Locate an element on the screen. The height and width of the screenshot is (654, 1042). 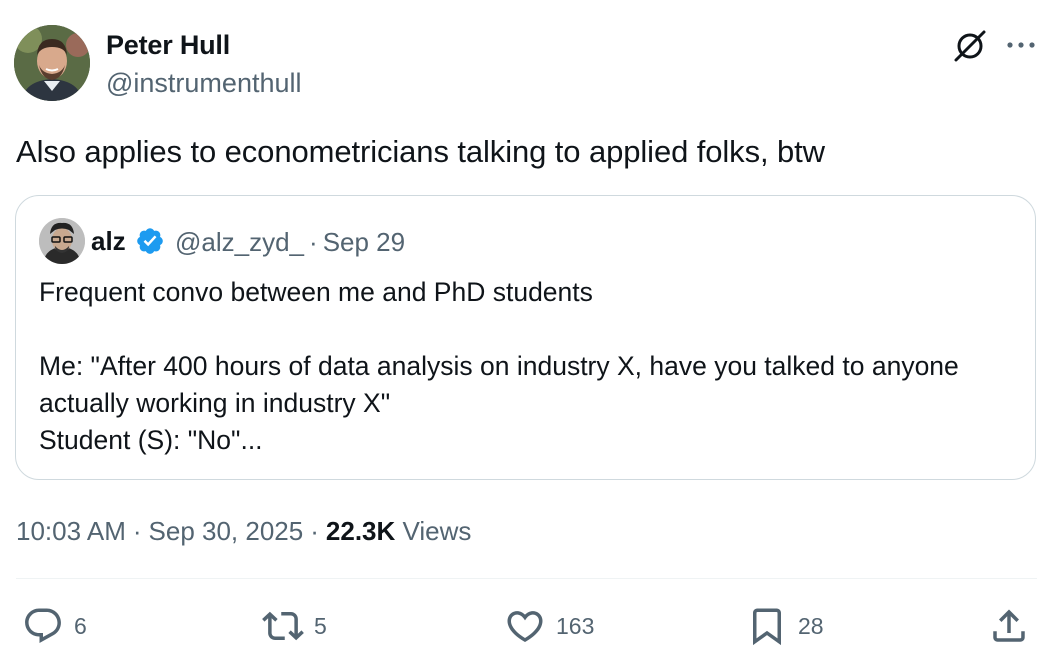
tweet-meta: 10:03 AM · Sep 30, 2025 · 22.3K Views is located at coordinates (243, 531).